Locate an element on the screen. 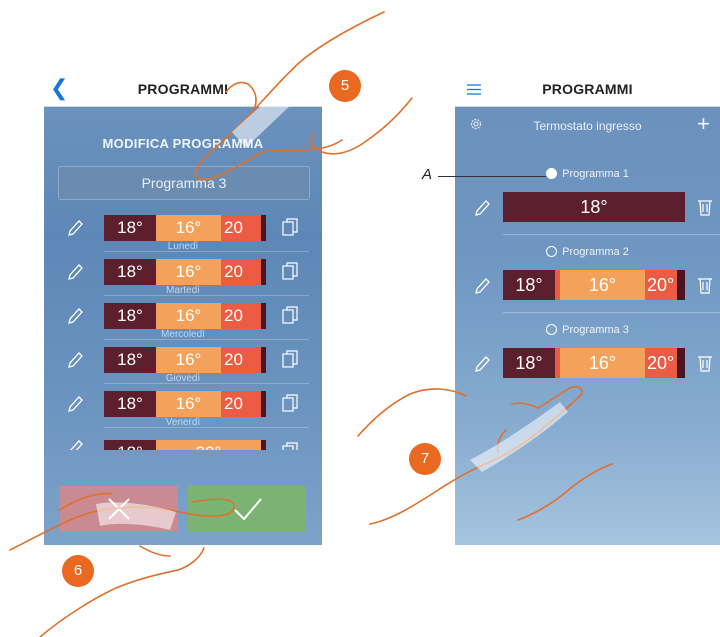 Image resolution: width=720 pixels, height=637 pixels. add-program-button: + is located at coordinates (703, 124).